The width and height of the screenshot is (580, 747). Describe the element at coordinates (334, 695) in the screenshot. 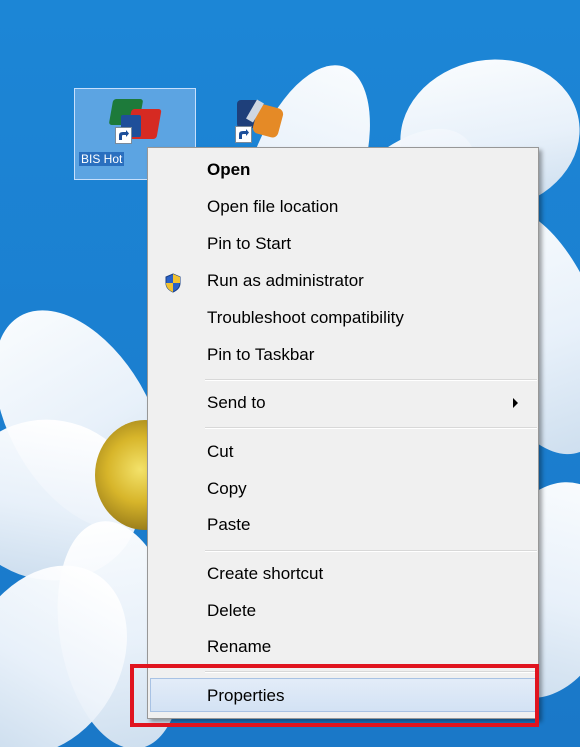

I see `highlight-annotation-box` at that location.